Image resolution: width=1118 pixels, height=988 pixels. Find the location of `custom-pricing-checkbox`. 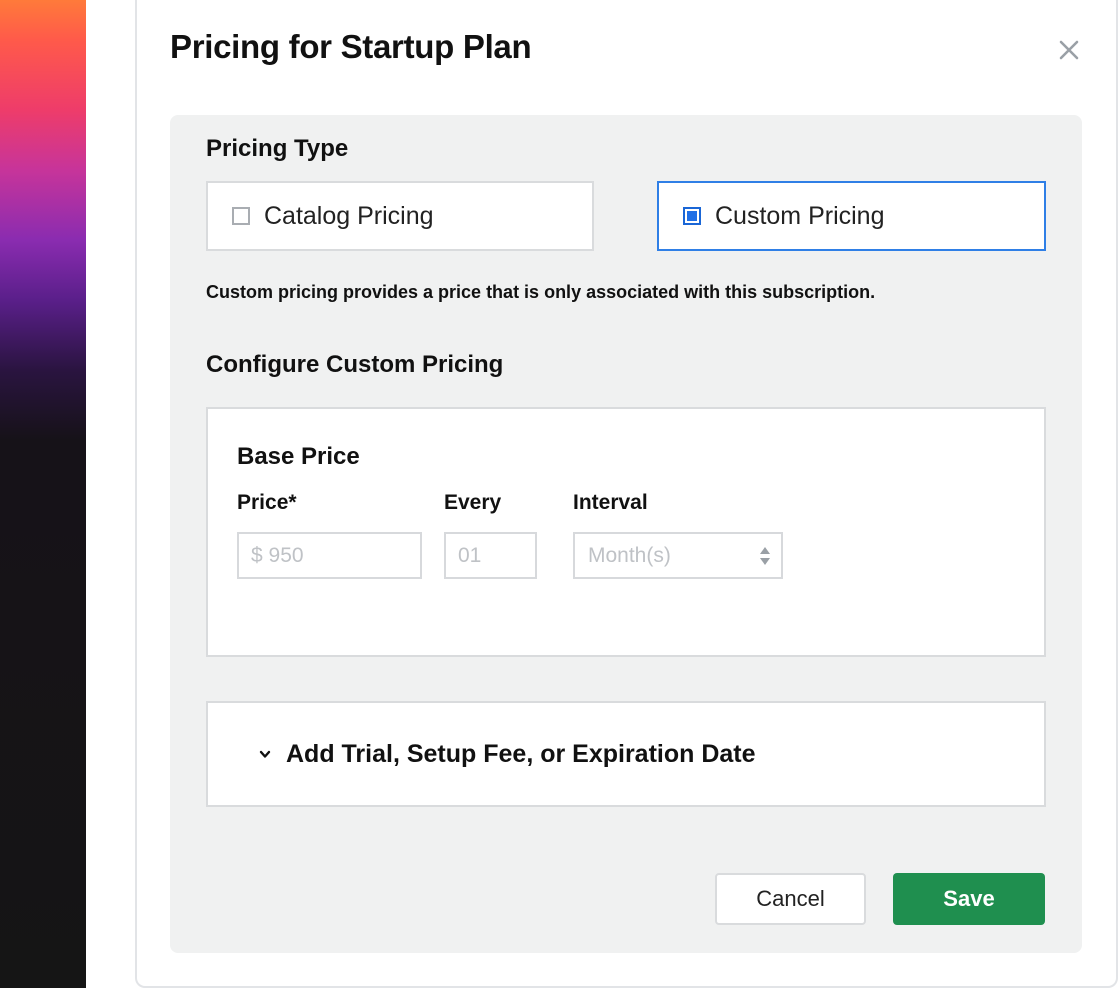

custom-pricing-checkbox is located at coordinates (692, 216).